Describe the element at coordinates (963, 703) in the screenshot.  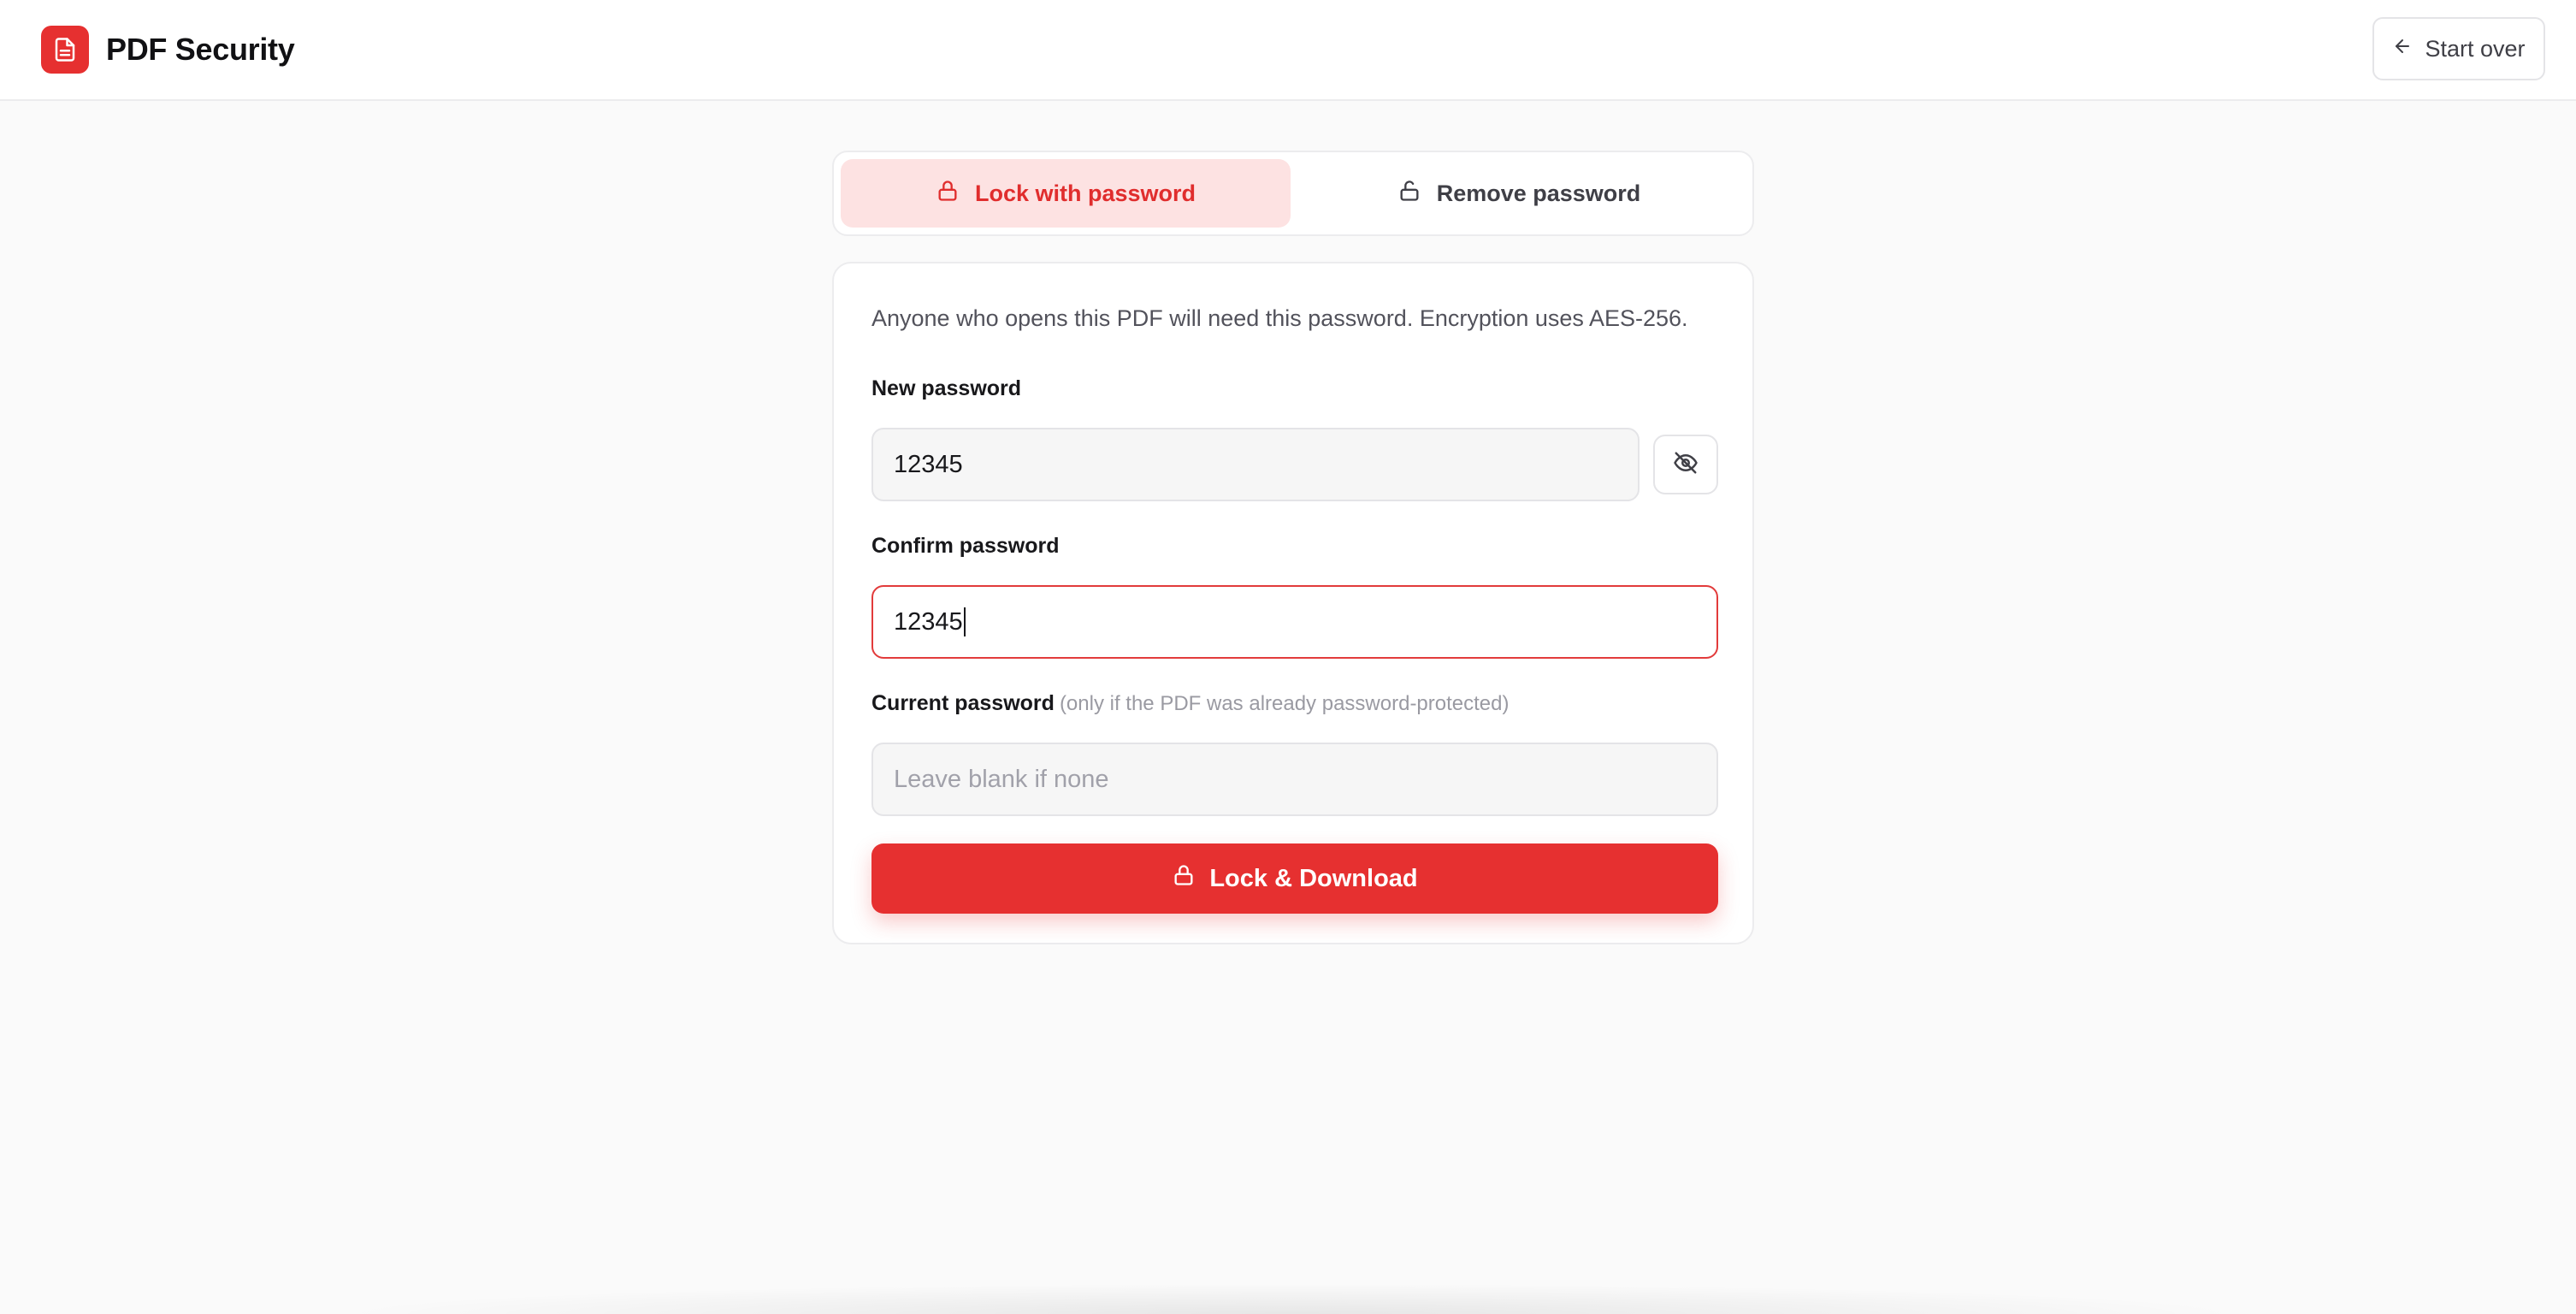
I see `current-password-label-text: Current password` at that location.